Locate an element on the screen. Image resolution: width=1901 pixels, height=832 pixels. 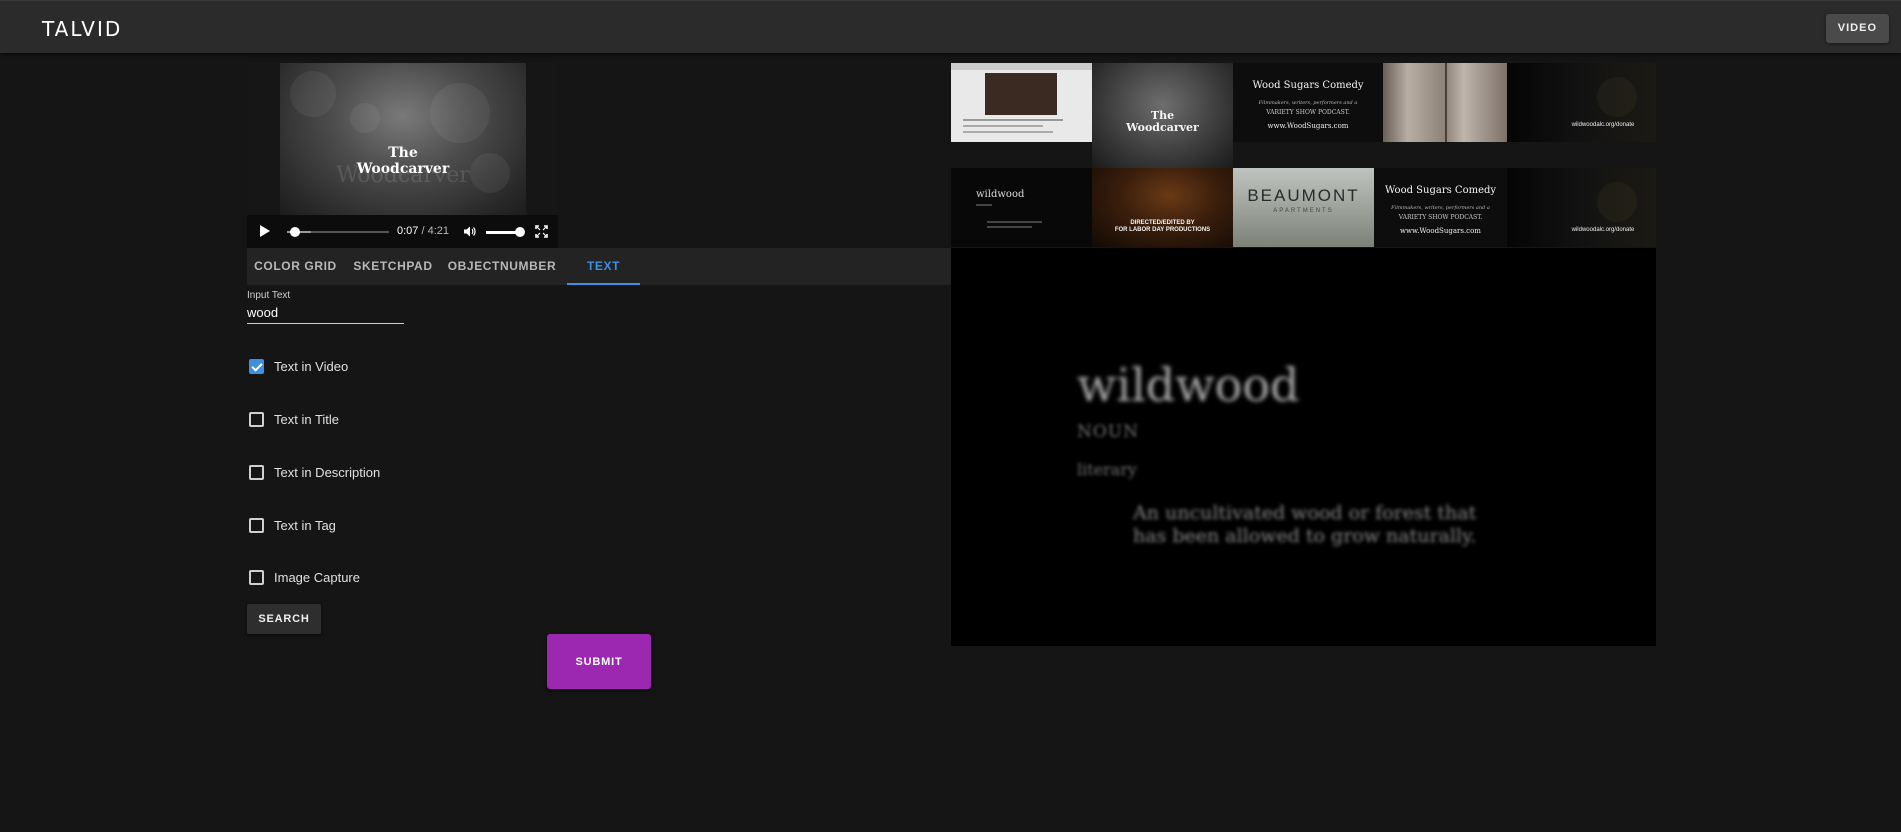
tab-sketchpad: SKETCHPAD is located at coordinates (393, 266).